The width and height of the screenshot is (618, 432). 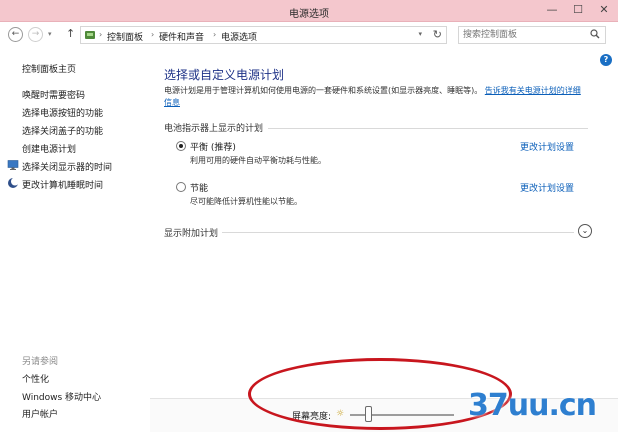 I want to click on breadcrumb-hardware-sound: 硬件和声音, so click(x=181, y=36).